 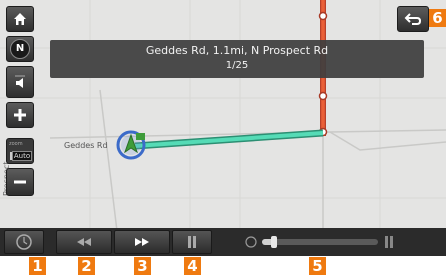 I want to click on pause-icon, so click(x=192, y=242).